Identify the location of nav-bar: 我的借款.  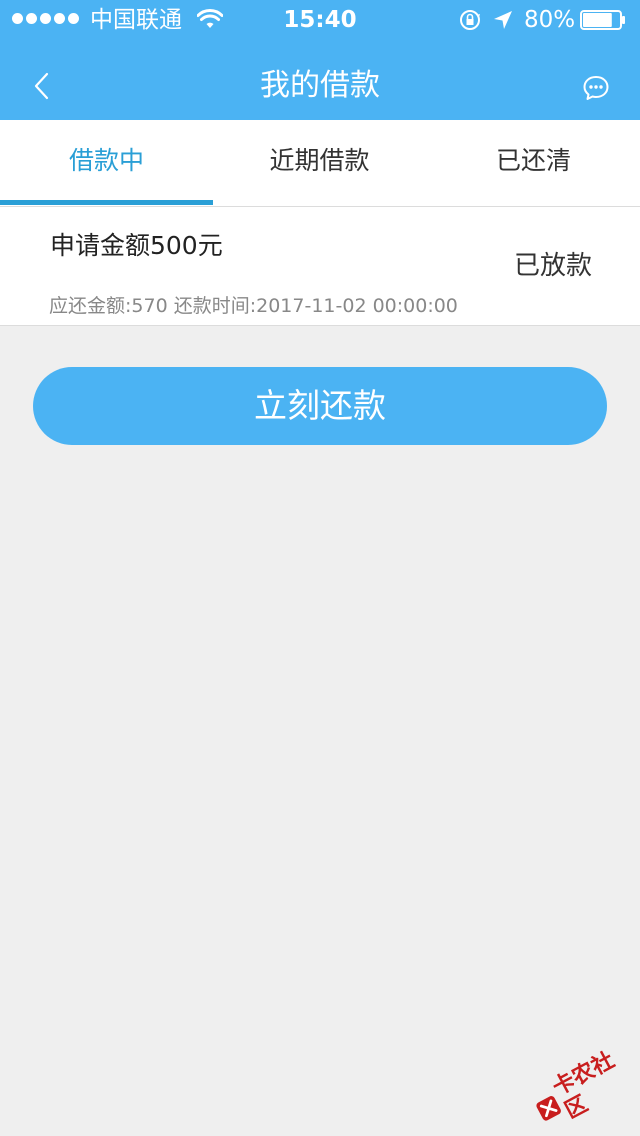
(320, 80).